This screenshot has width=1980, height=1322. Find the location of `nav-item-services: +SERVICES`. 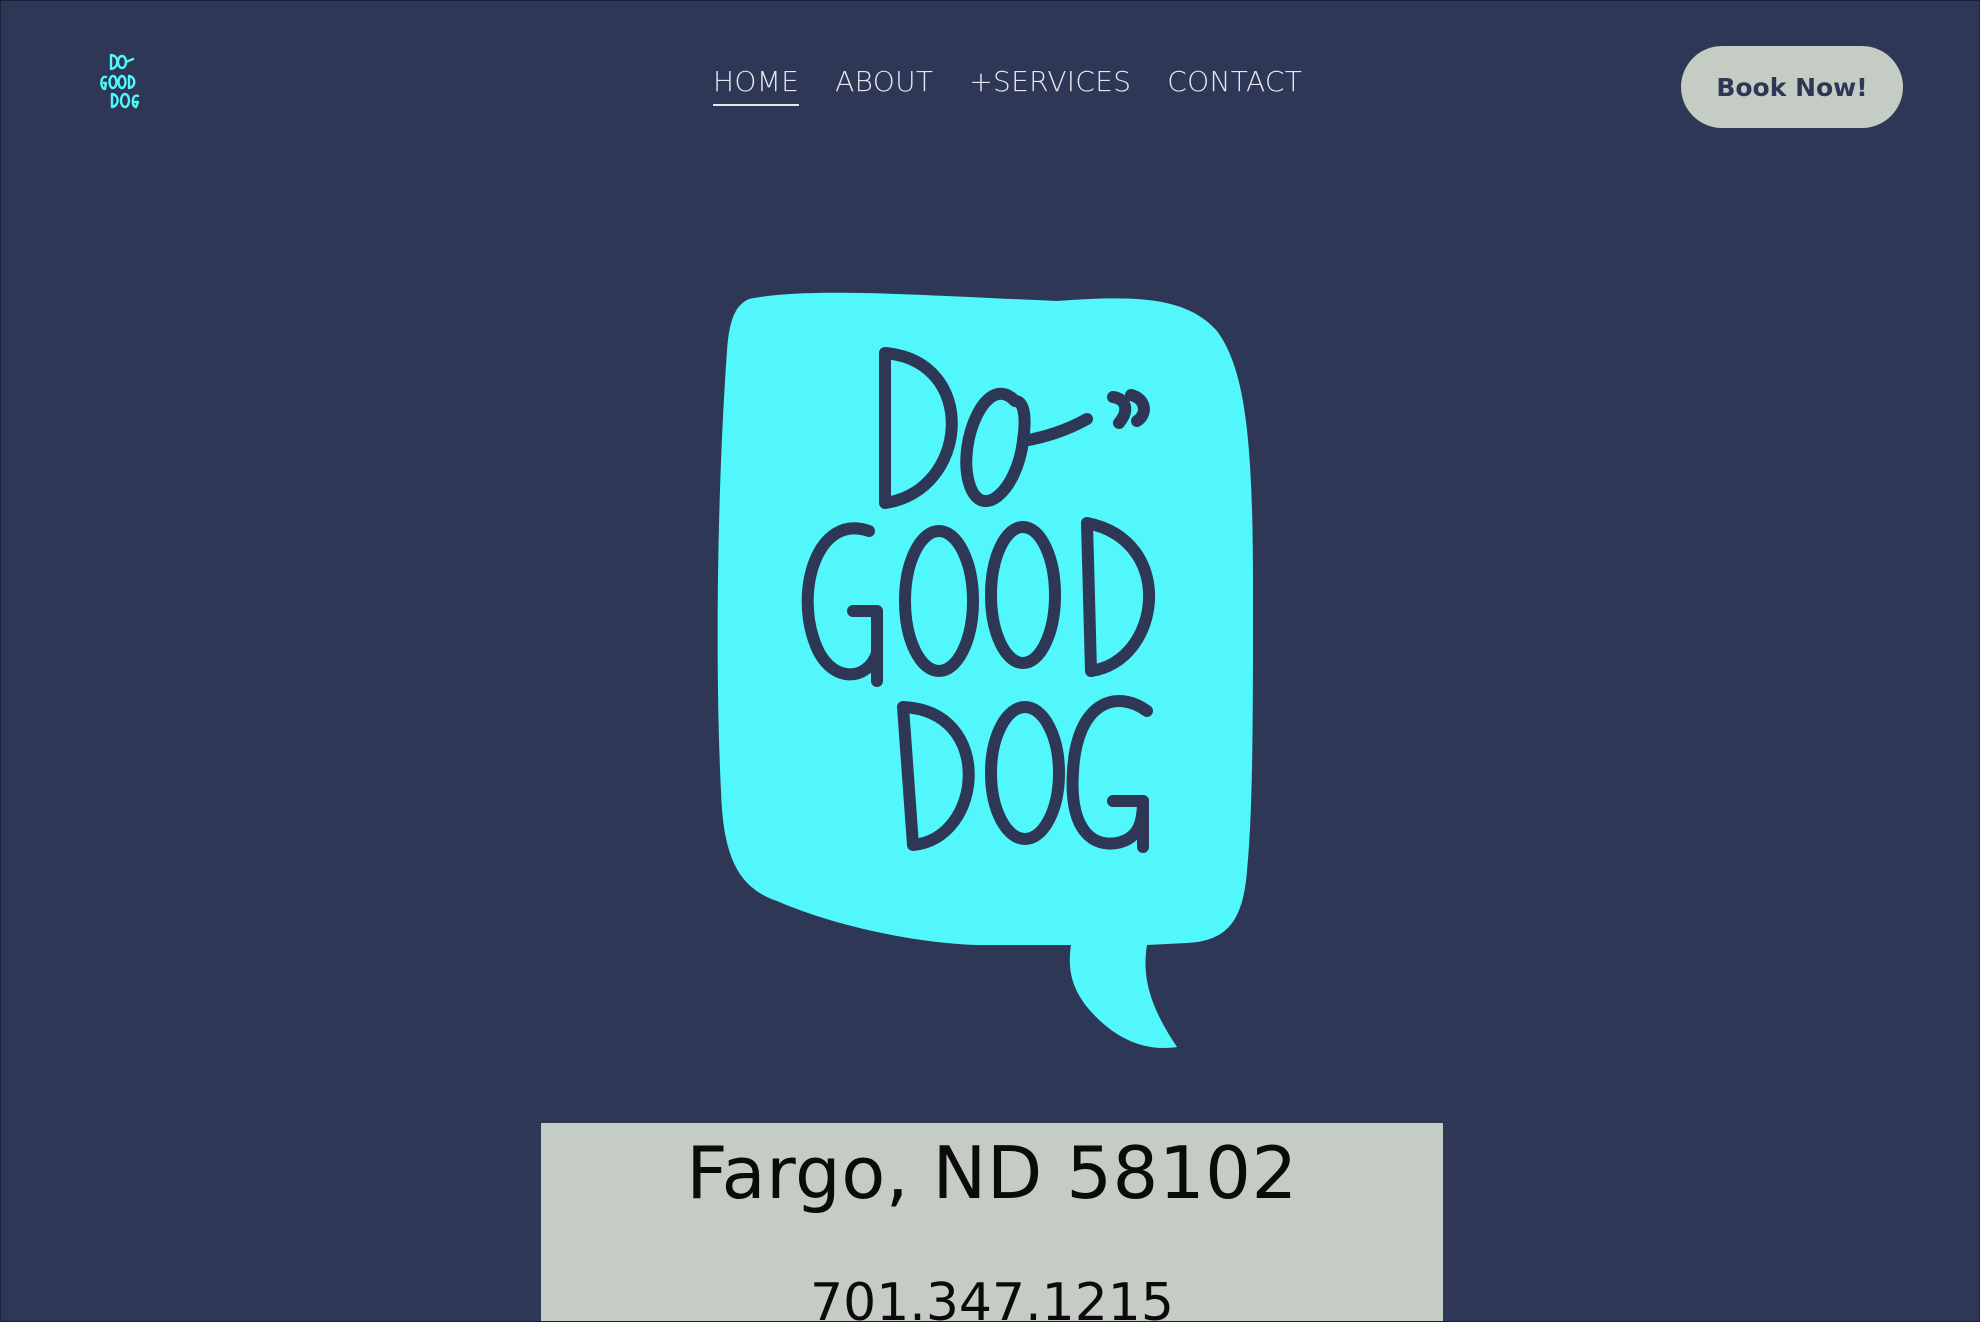

nav-item-services: +SERVICES is located at coordinates (1050, 86).